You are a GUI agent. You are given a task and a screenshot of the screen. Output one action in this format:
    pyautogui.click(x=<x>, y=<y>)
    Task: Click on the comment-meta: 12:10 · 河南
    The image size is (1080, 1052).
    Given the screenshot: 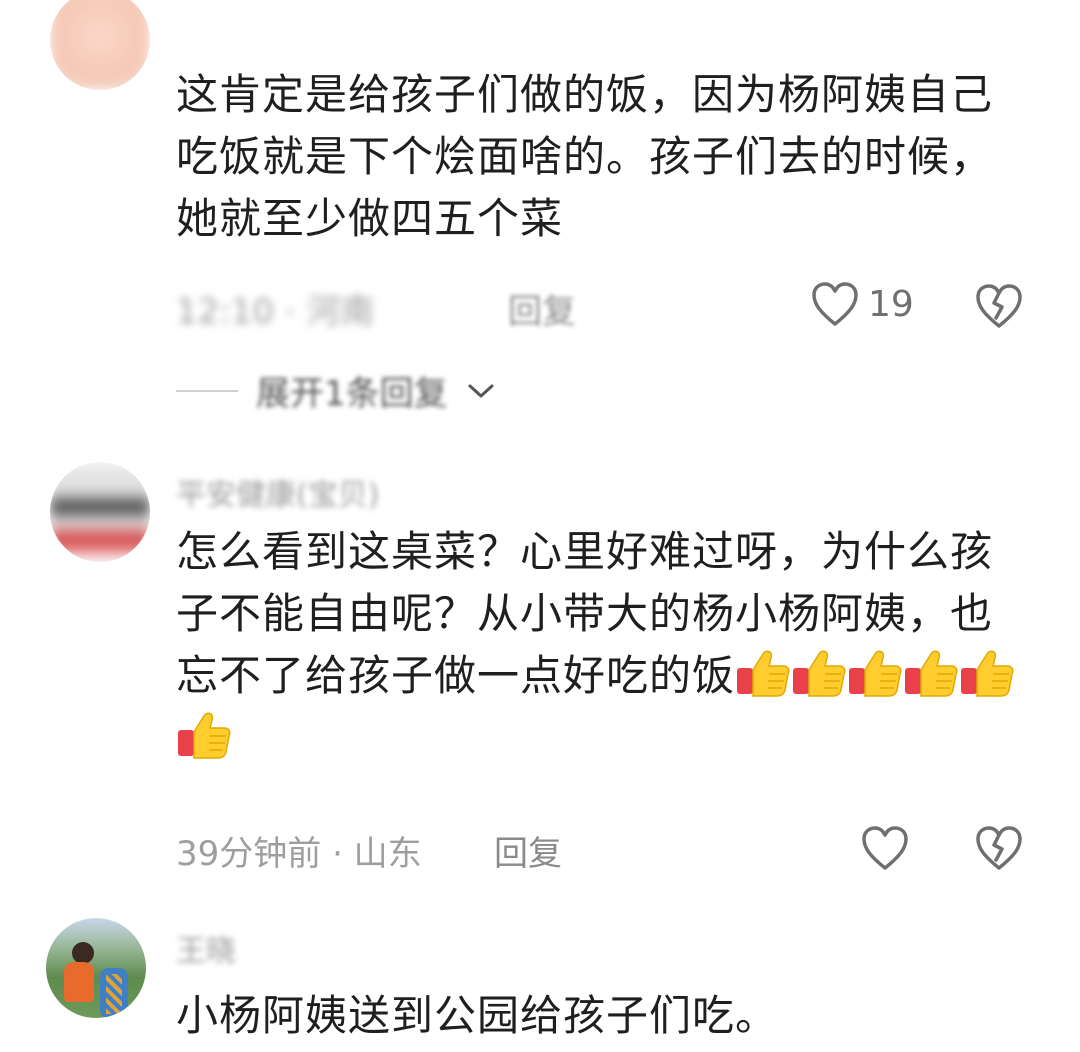 What is the action you would take?
    pyautogui.click(x=275, y=308)
    